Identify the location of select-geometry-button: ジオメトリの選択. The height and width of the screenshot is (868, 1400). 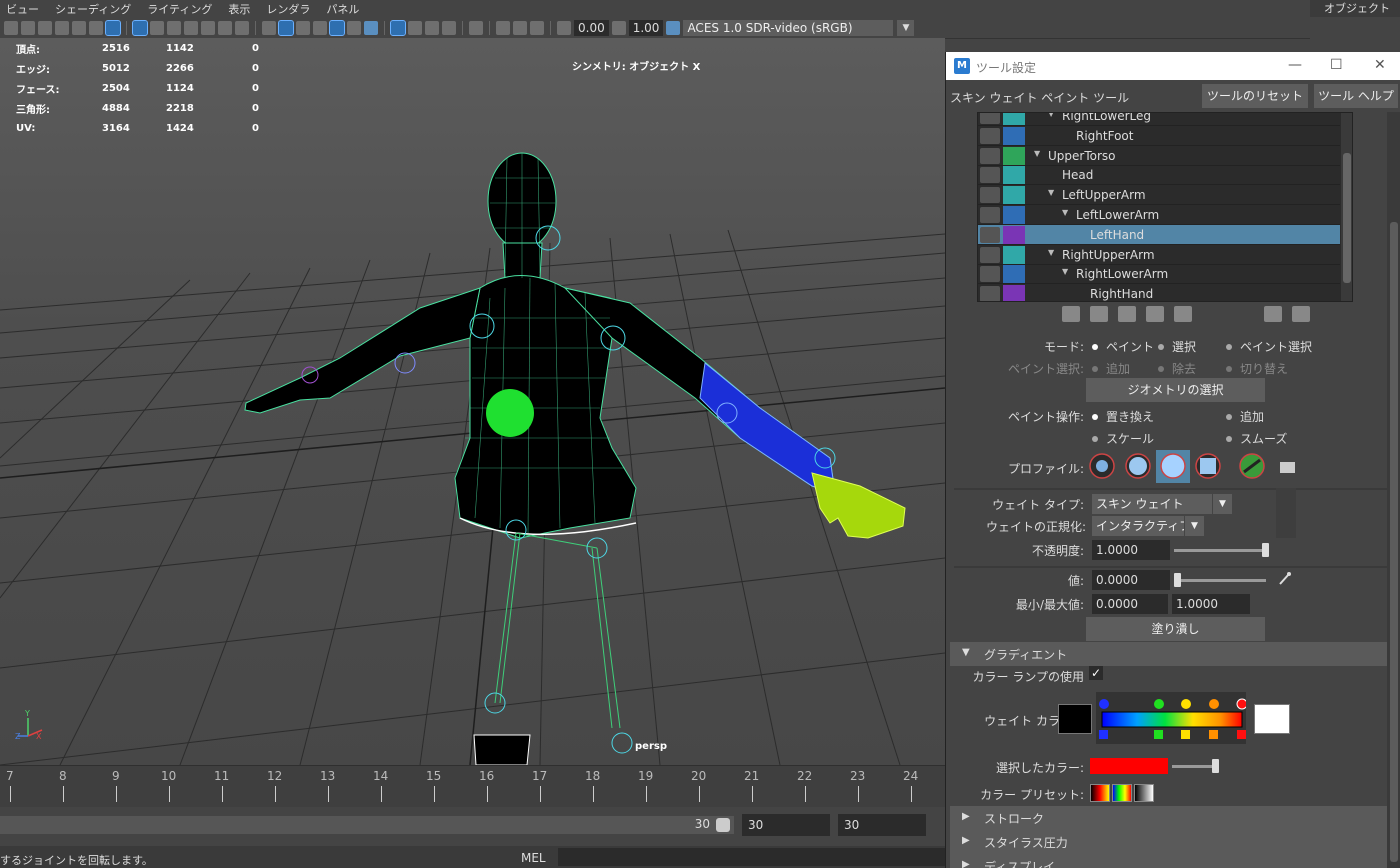
(1175, 390).